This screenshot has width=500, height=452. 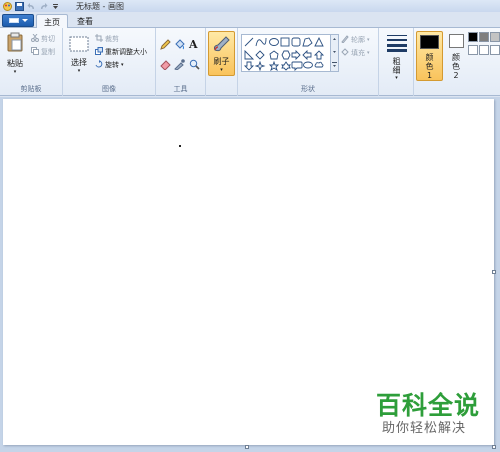 What do you see at coordinates (297, 66) in the screenshot?
I see `rounded-callout-shape-icon` at bounding box center [297, 66].